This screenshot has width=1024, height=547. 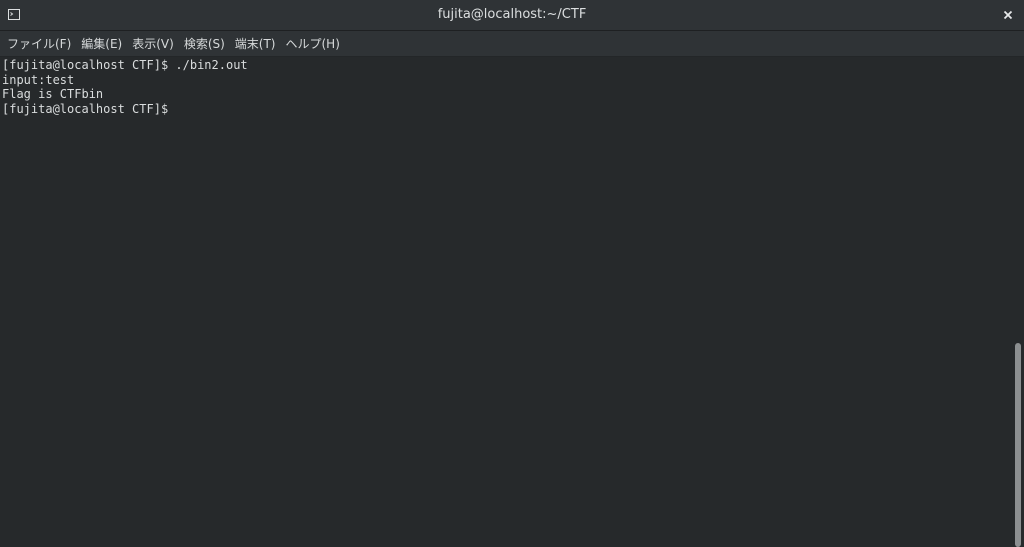 What do you see at coordinates (257, 44) in the screenshot?
I see `menu-terminal: 端末(T)` at bounding box center [257, 44].